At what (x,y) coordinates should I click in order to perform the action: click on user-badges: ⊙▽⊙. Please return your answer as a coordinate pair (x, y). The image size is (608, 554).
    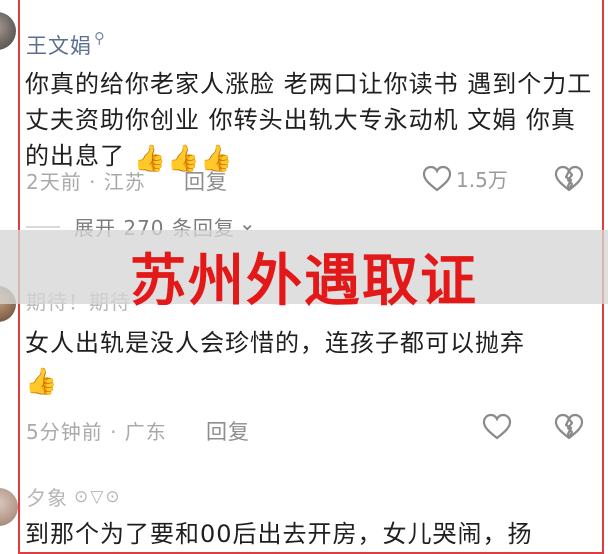
    Looking at the image, I should click on (98, 496).